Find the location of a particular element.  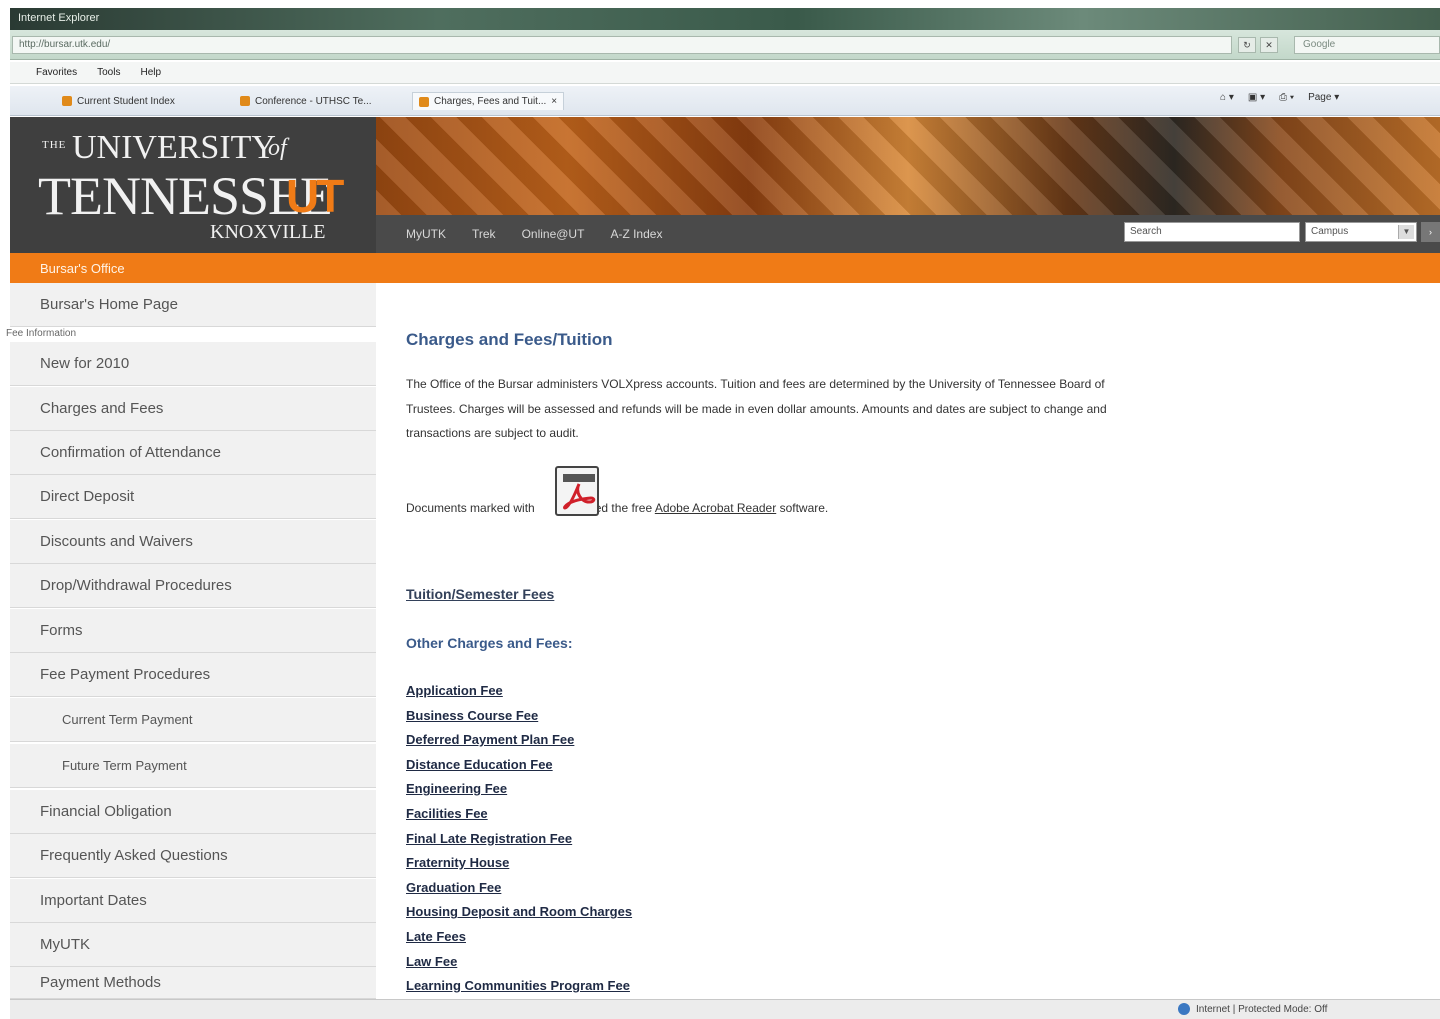

menu-favorites: Favorites is located at coordinates (56, 72).